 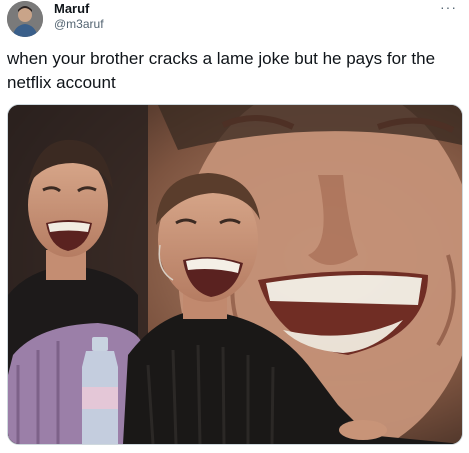 I want to click on water-bottle, so click(x=100, y=390).